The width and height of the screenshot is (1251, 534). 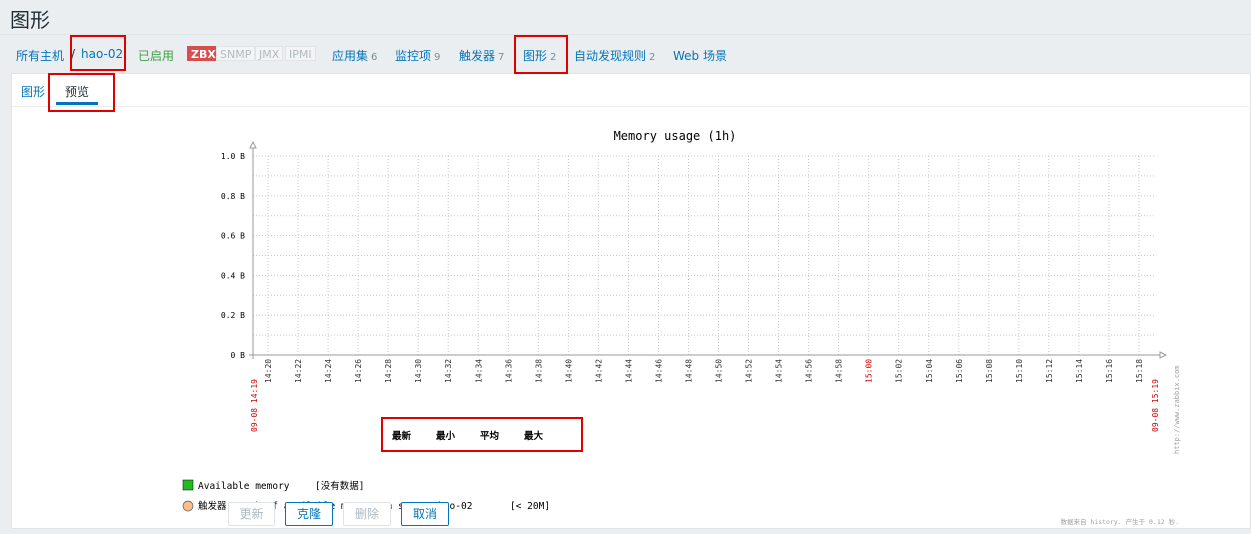 I want to click on applications-link: 应用集 6, so click(x=354, y=55).